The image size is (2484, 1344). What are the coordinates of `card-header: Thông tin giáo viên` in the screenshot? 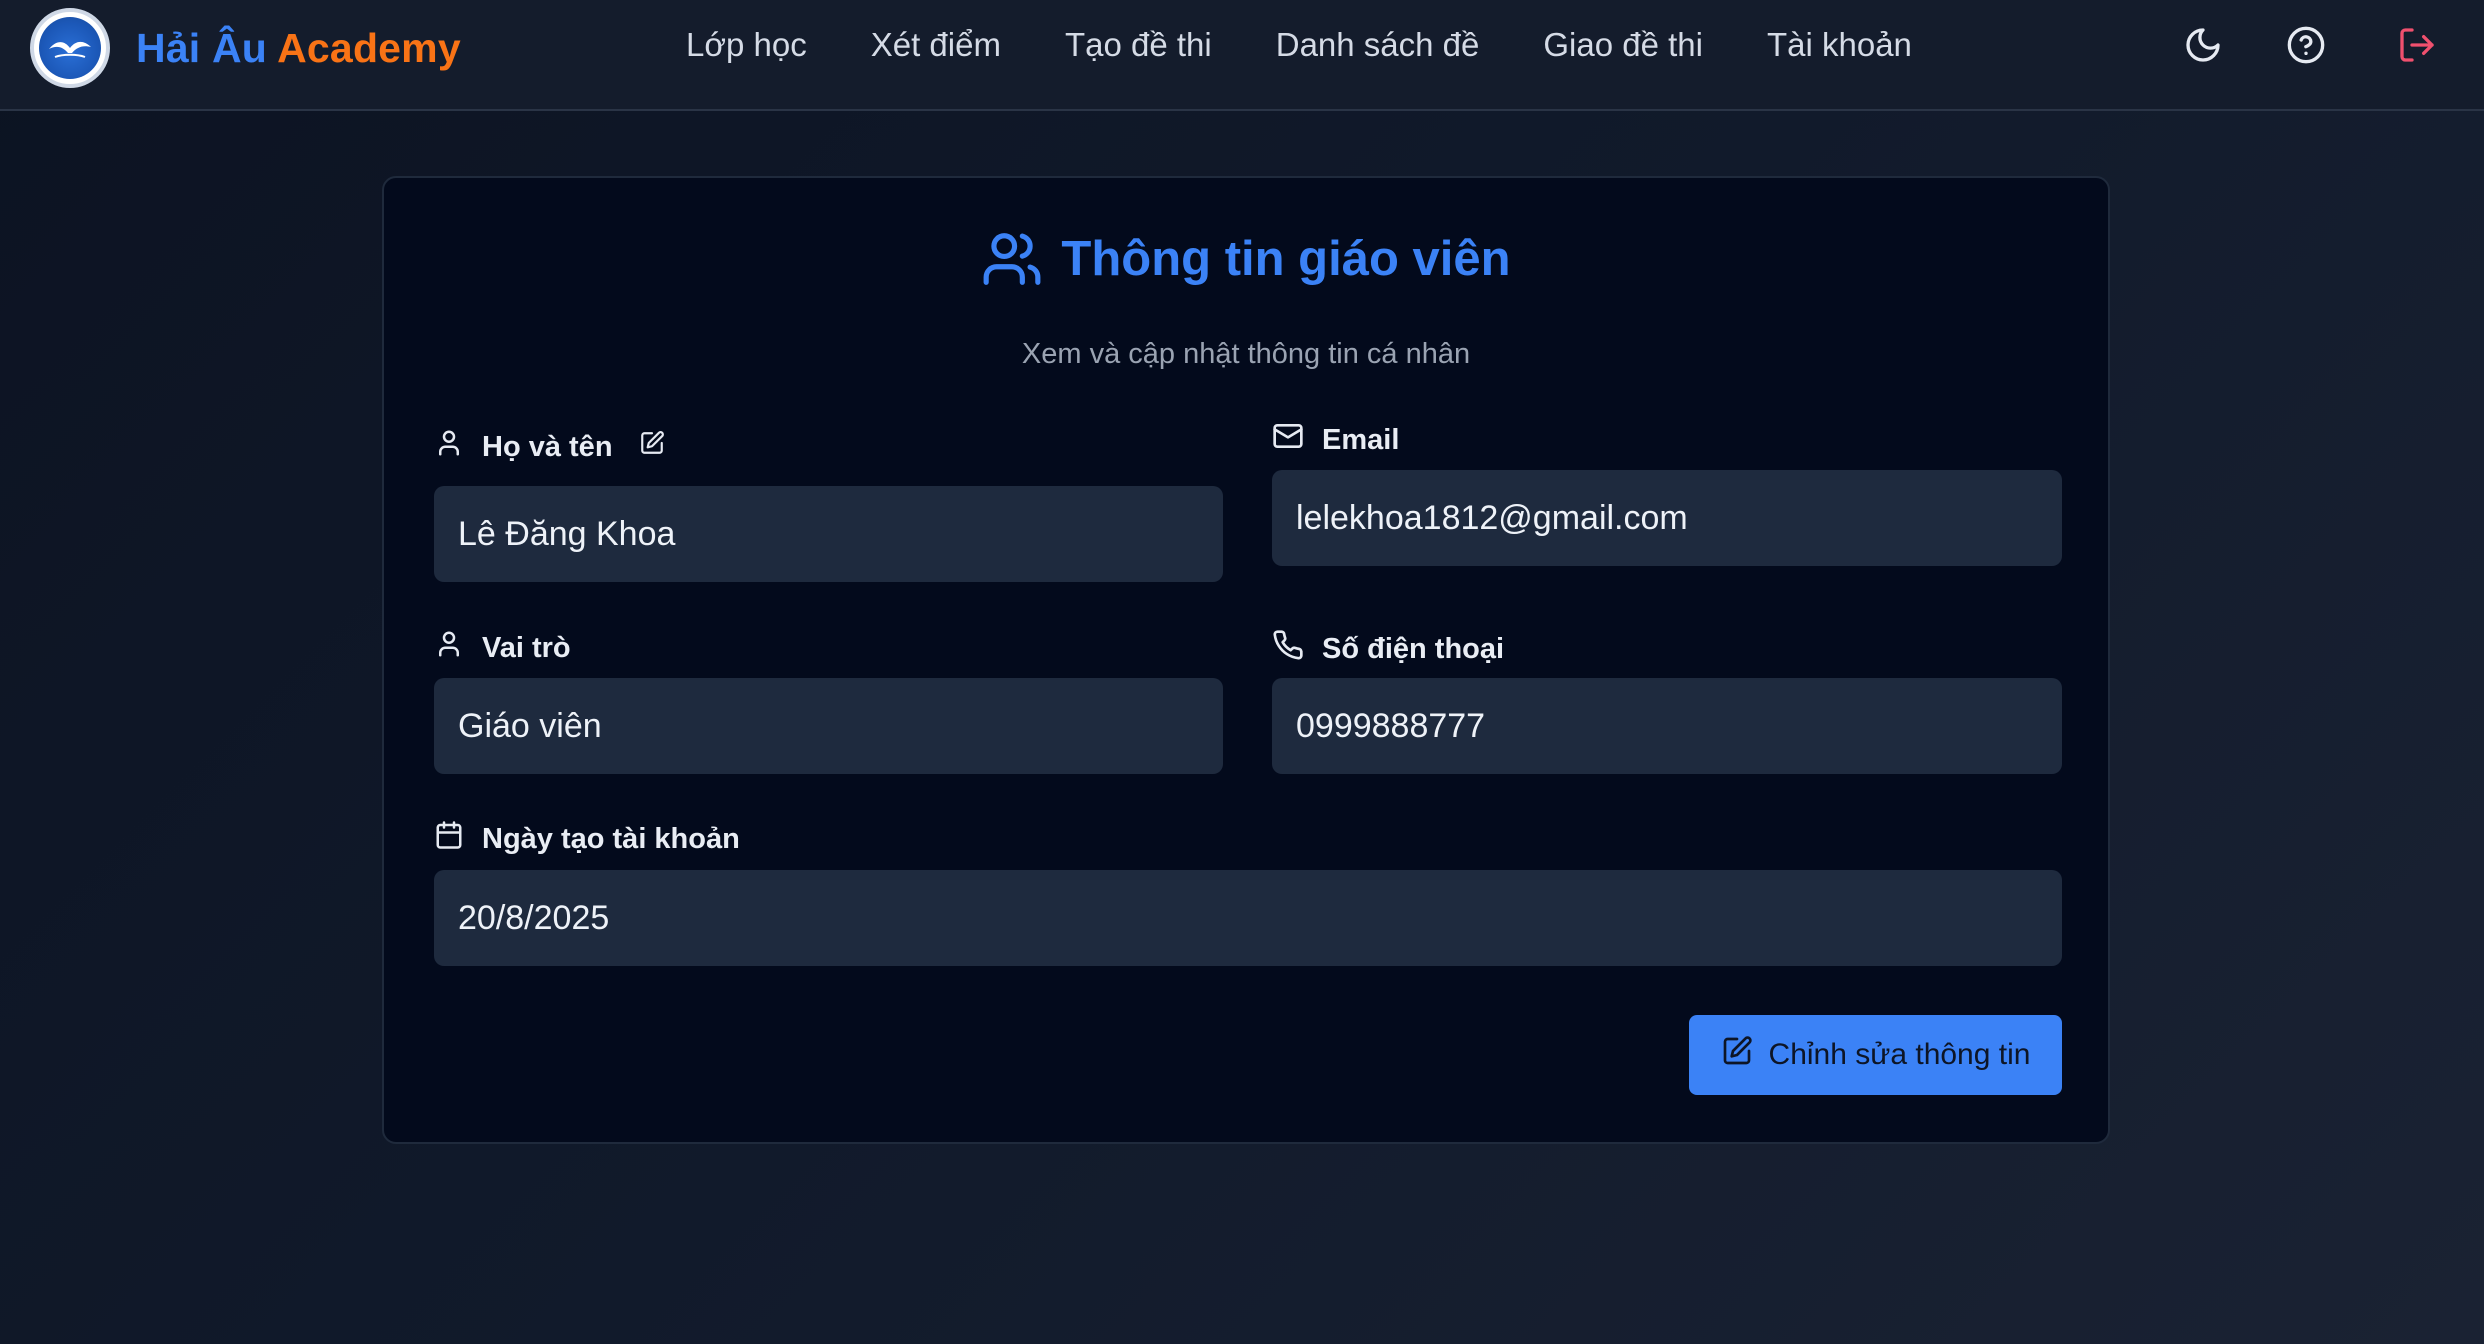 It's located at (1246, 259).